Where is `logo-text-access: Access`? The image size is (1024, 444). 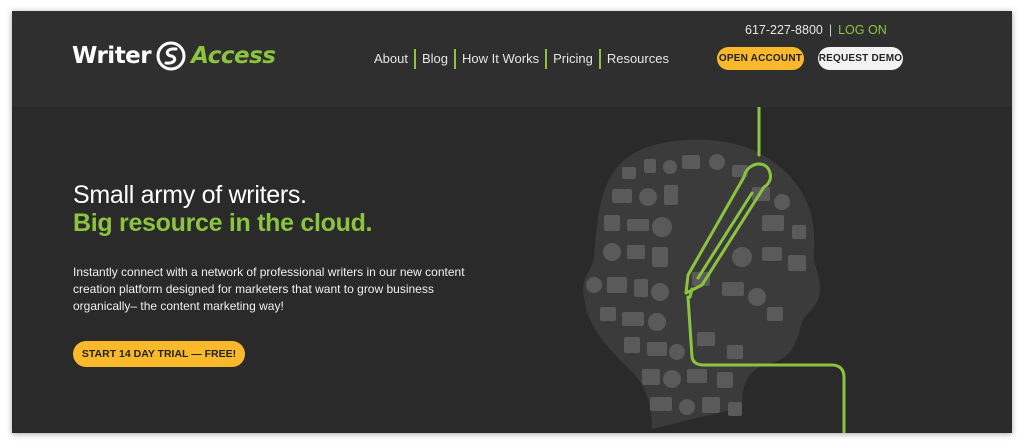
logo-text-access: Access is located at coordinates (233, 56).